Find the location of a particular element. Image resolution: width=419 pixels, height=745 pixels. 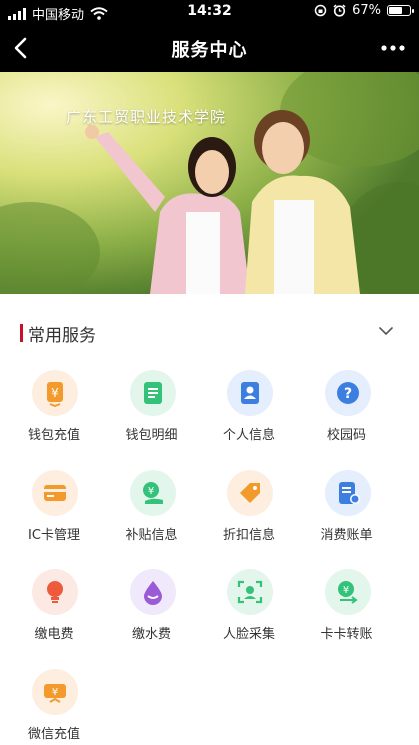

service-item: 个人信息 is located at coordinates (249, 413).